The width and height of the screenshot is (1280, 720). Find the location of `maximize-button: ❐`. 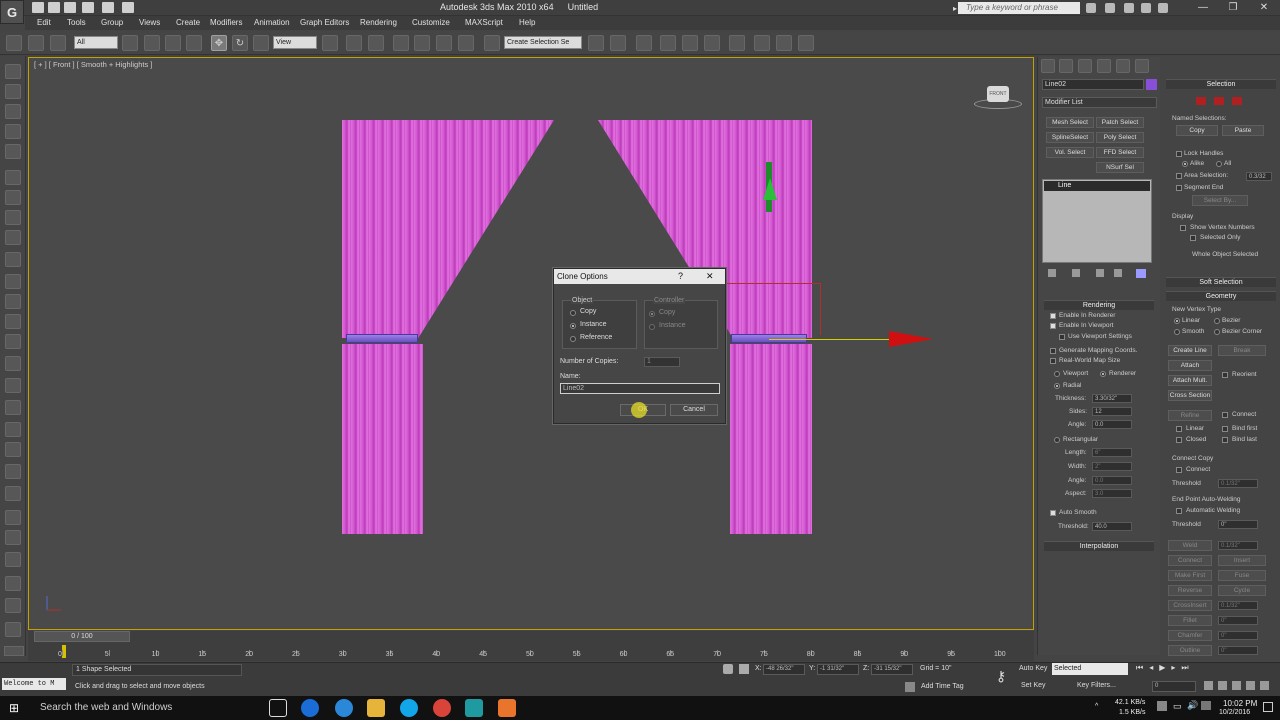

maximize-button: ❐ is located at coordinates (1233, 8).